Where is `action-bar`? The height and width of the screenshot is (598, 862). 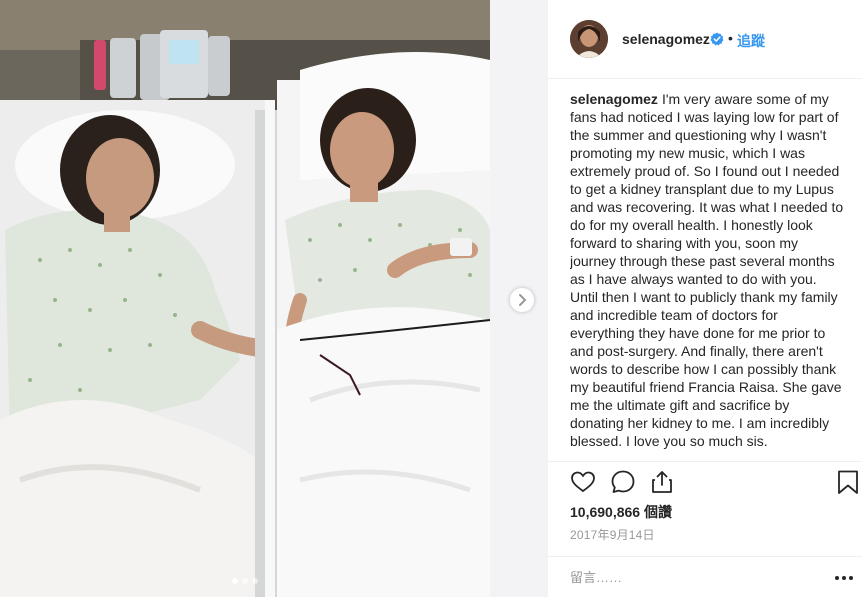
action-bar is located at coordinates (705, 481).